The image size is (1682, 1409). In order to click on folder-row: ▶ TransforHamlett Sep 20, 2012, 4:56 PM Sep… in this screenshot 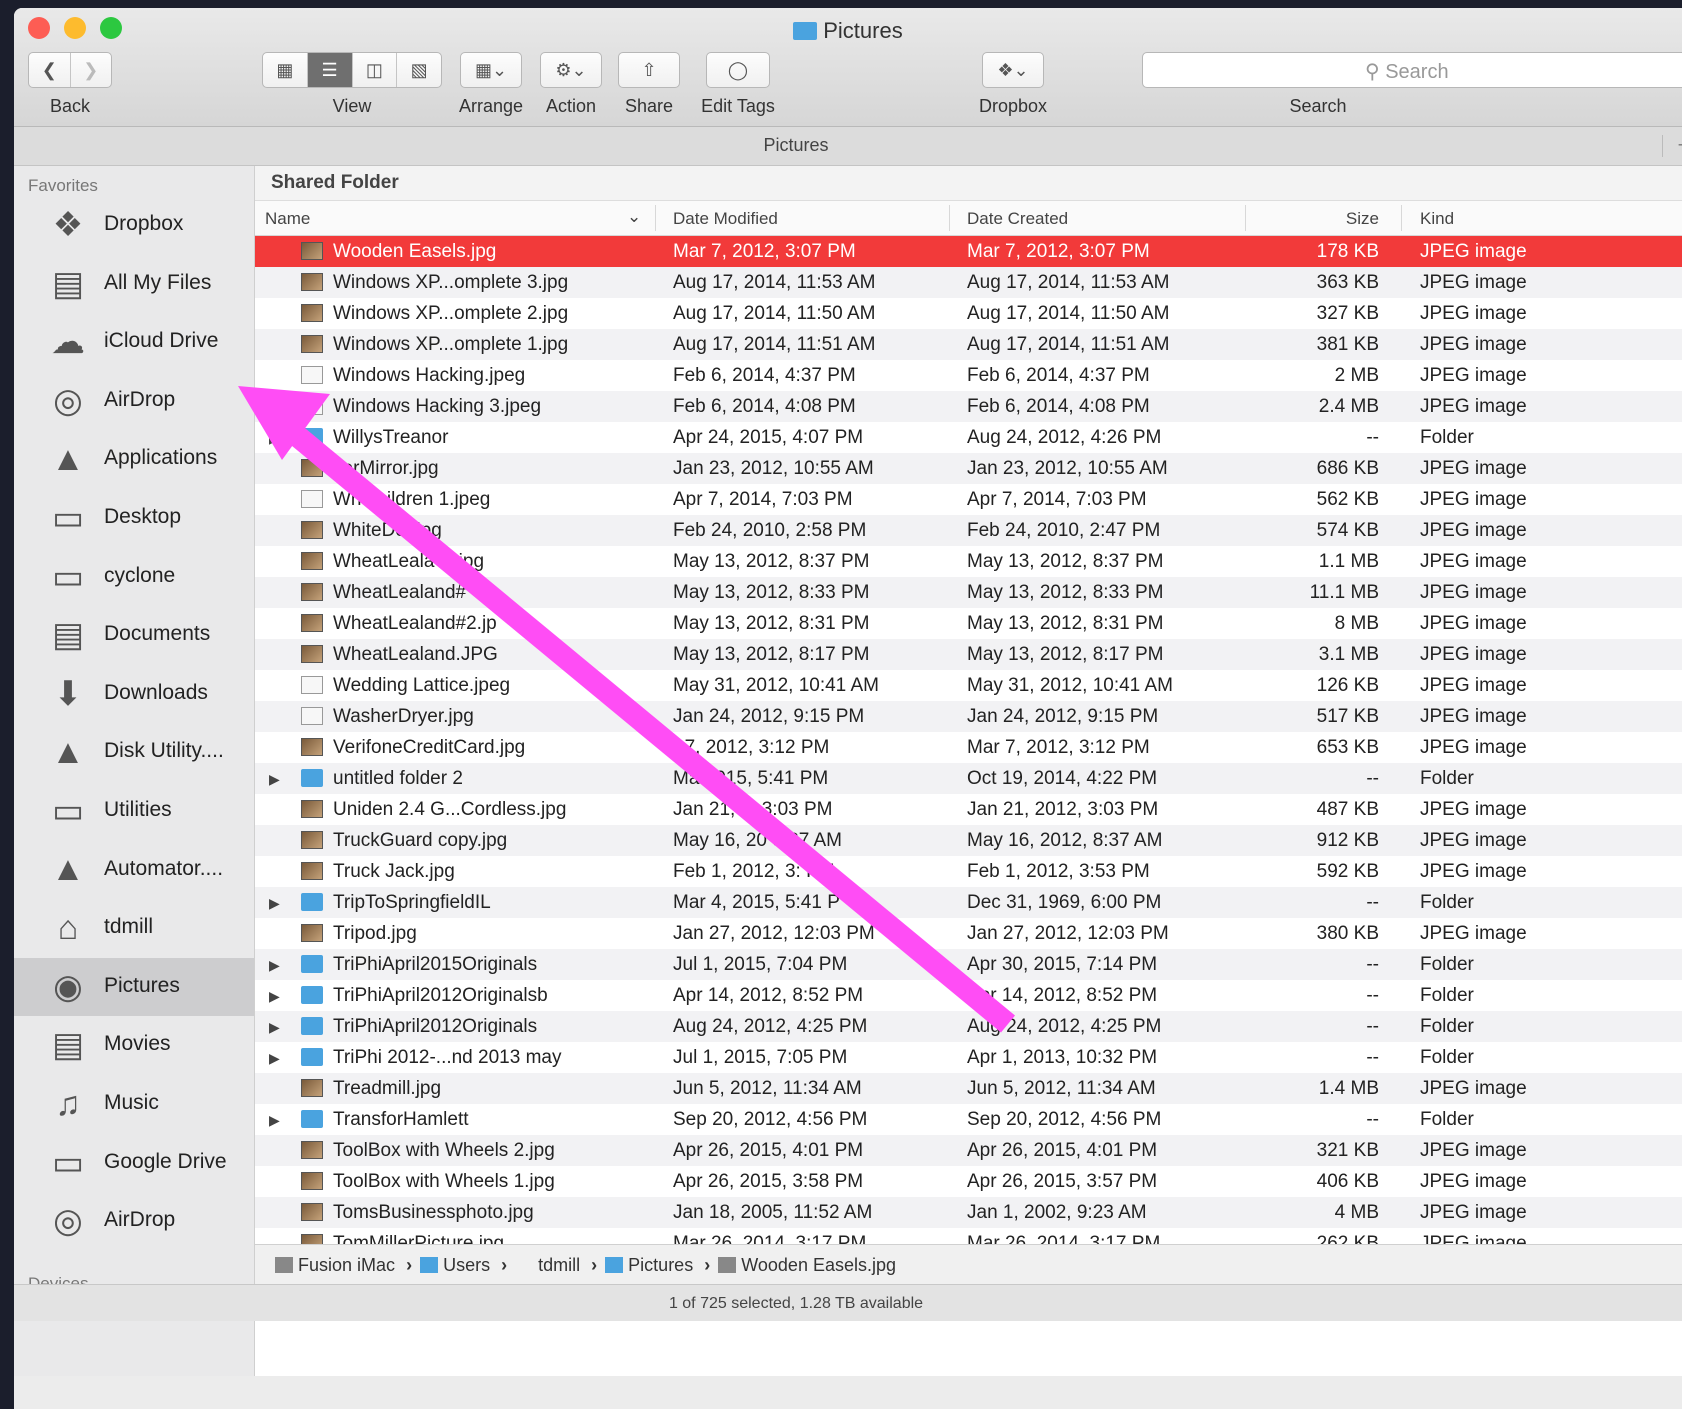, I will do `click(968, 1119)`.